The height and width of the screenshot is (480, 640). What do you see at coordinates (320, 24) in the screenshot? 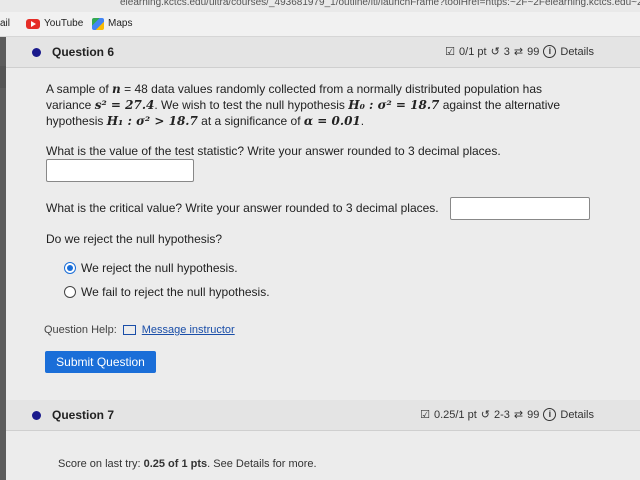
I see `bookmarks-bar: ail YouTube Maps` at bounding box center [320, 24].